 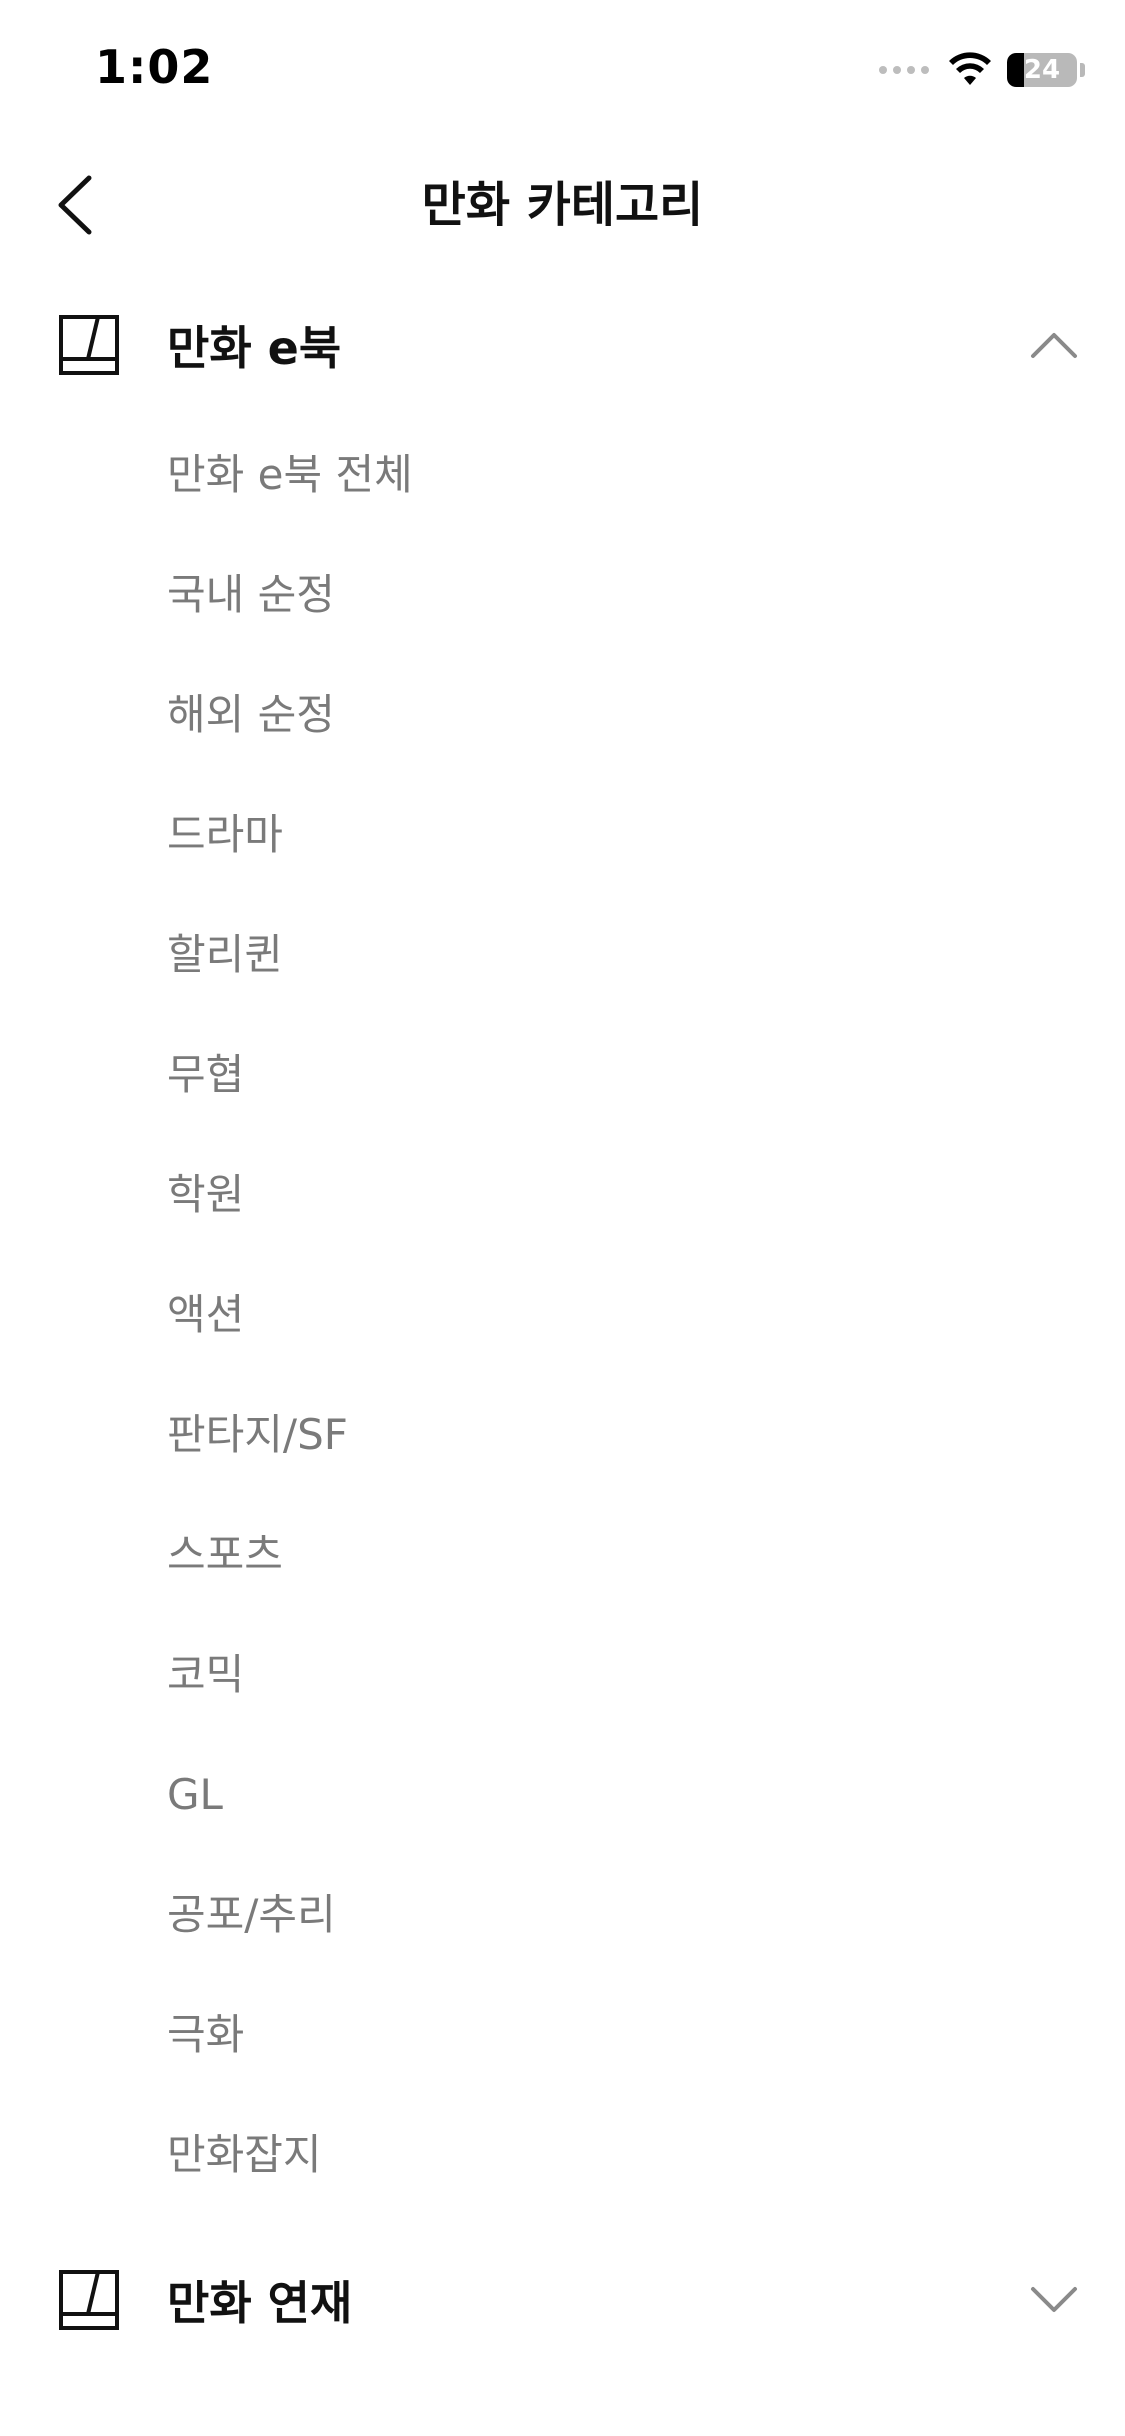 I want to click on section-header-comic-ebook: 만화 e북, so click(x=562, y=345).